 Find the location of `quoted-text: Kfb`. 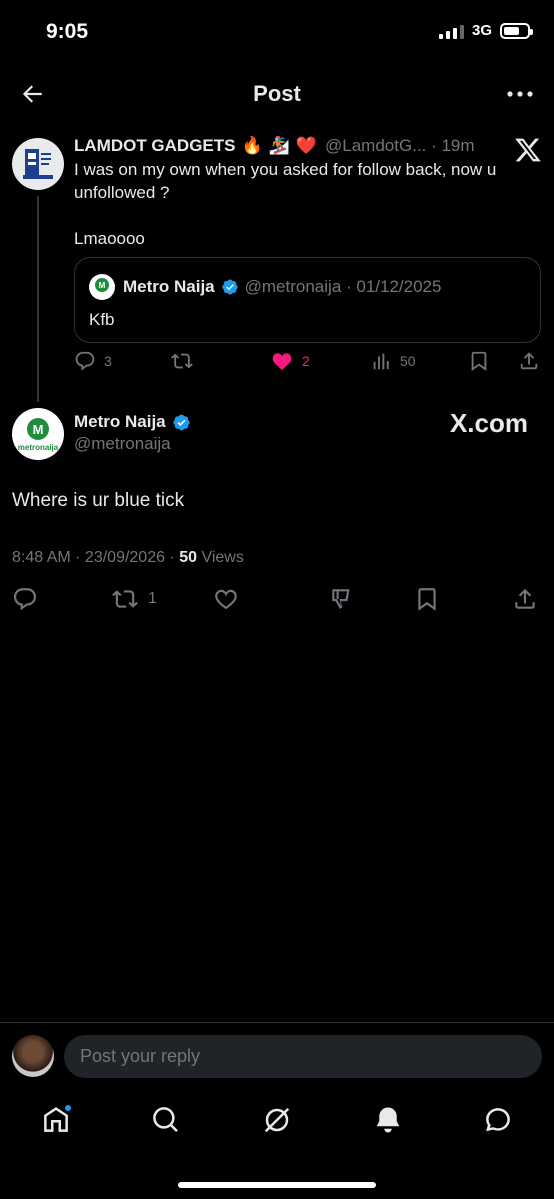

quoted-text: Kfb is located at coordinates (102, 319).